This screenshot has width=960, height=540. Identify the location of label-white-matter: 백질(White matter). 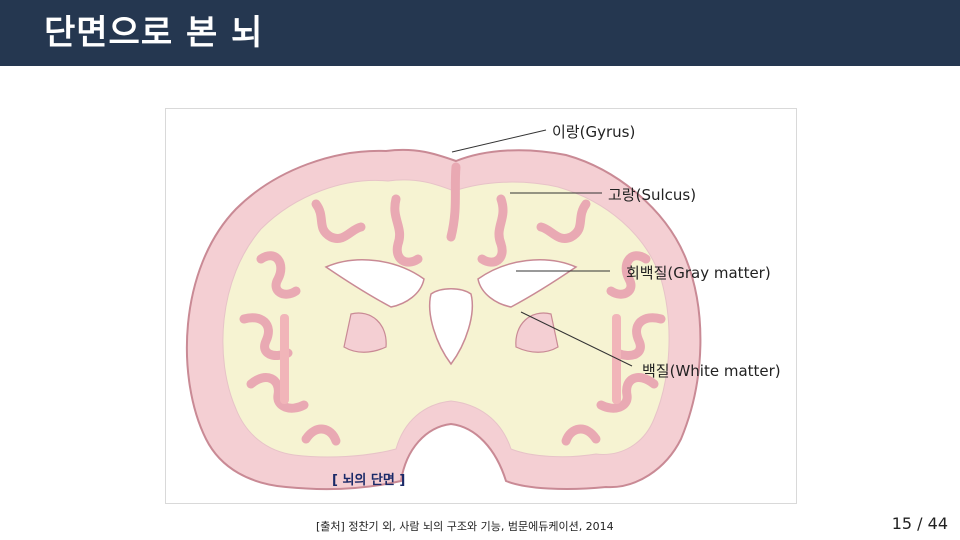
(711, 371).